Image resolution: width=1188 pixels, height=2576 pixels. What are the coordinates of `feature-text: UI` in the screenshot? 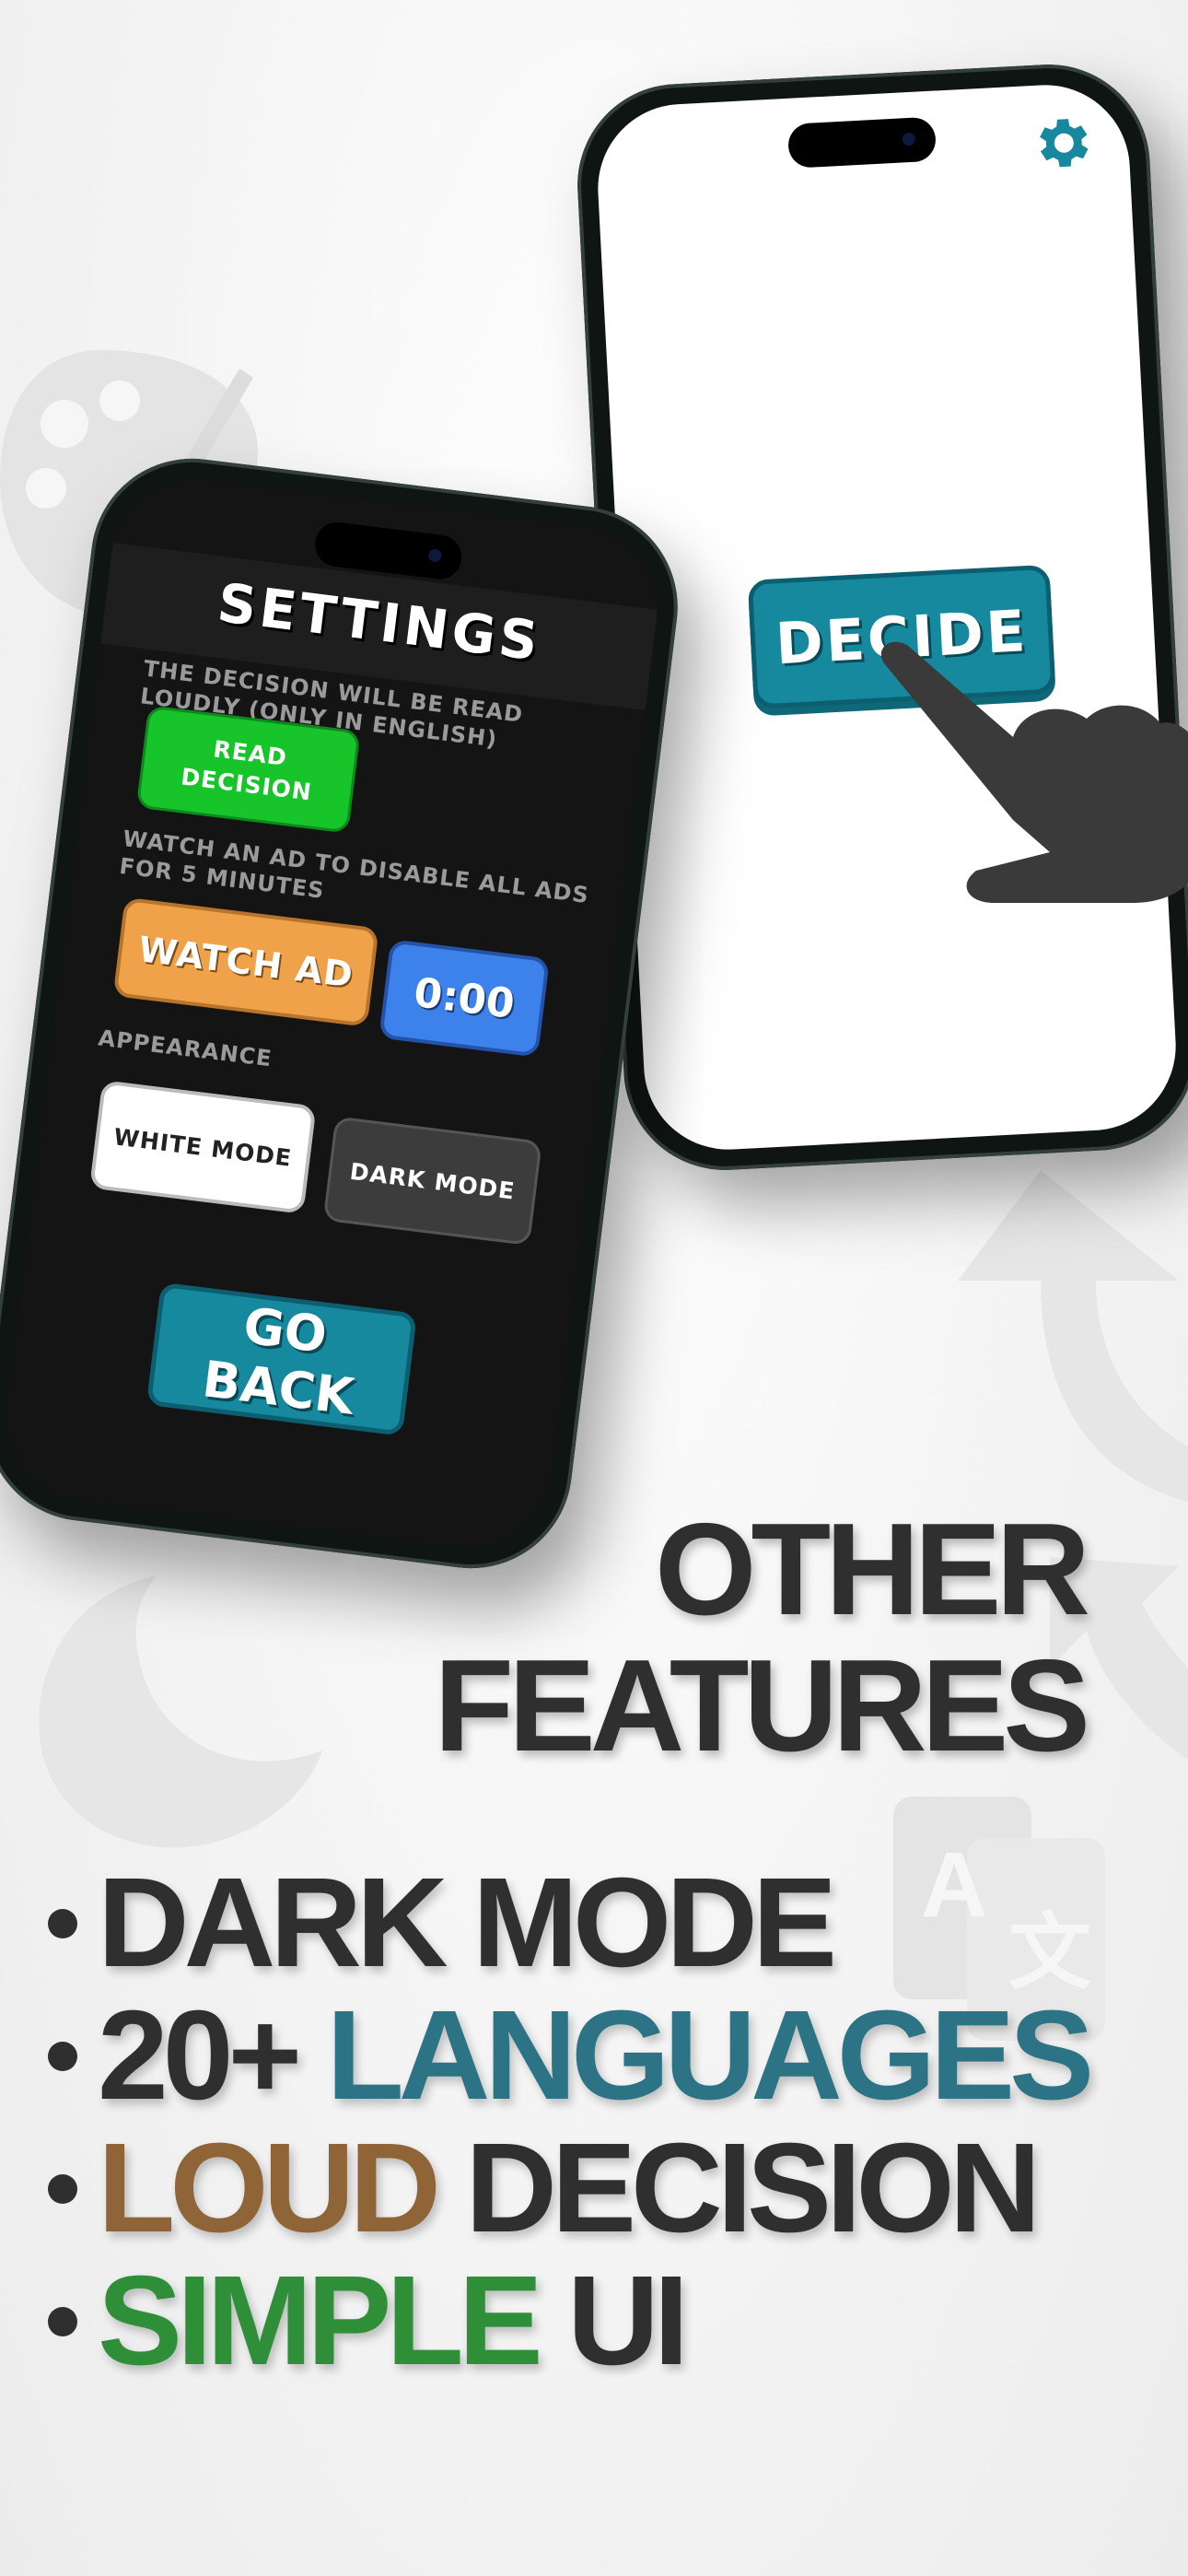 It's located at (613, 2321).